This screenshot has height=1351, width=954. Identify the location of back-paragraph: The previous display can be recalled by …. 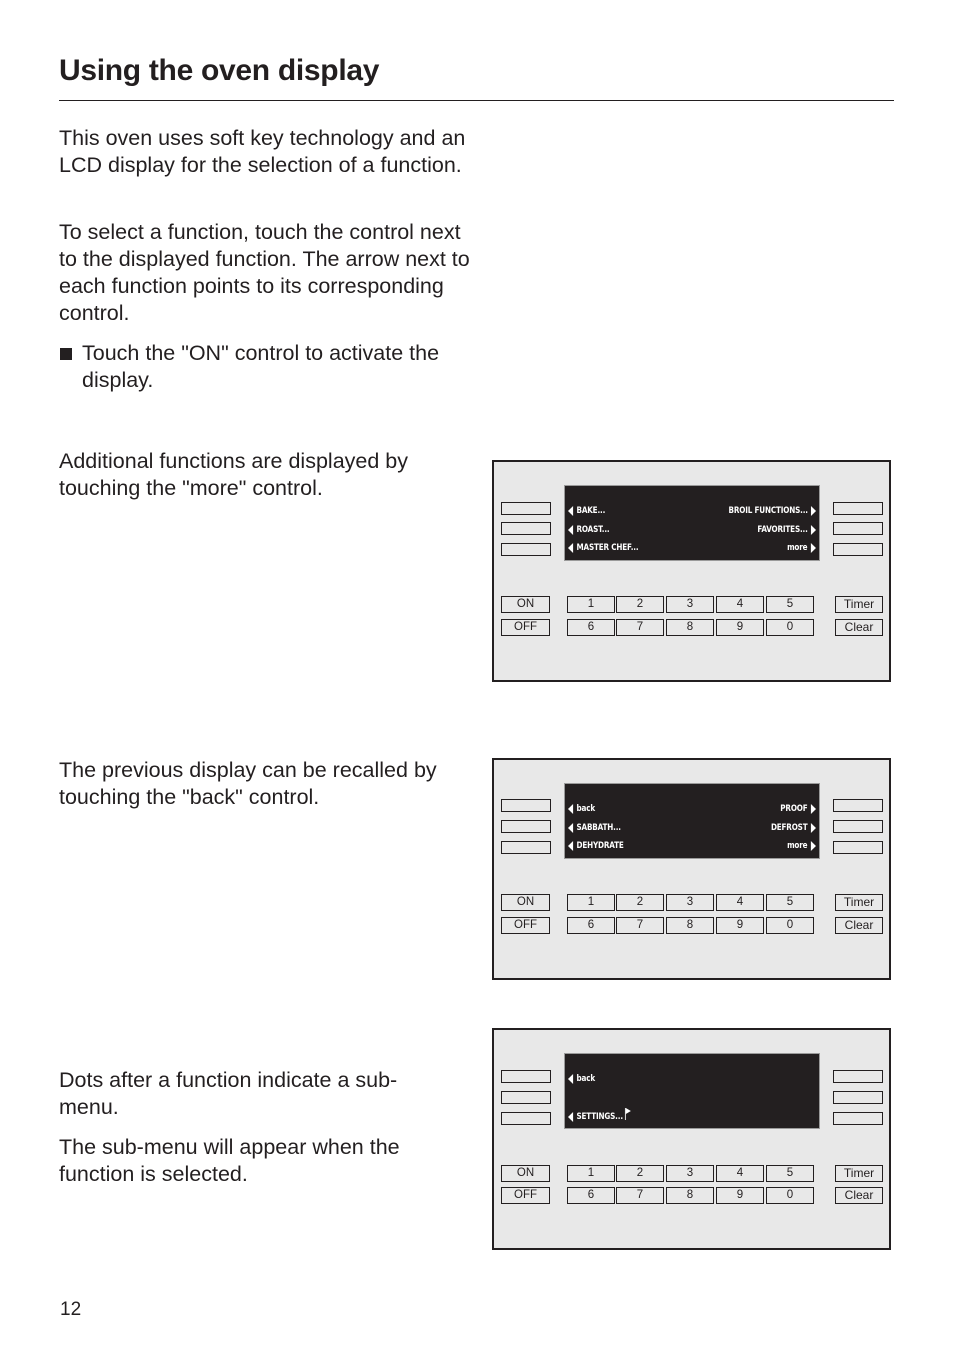
(248, 783).